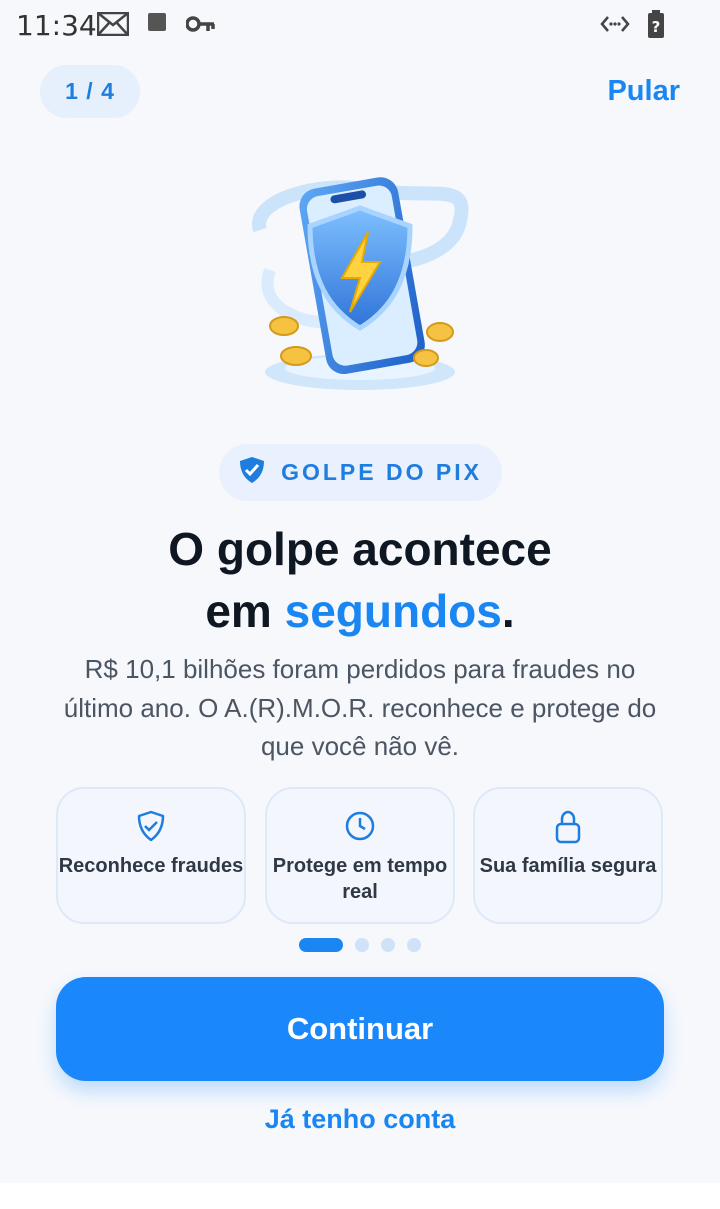 This screenshot has width=720, height=1209. I want to click on pagination-dots, so click(360, 945).